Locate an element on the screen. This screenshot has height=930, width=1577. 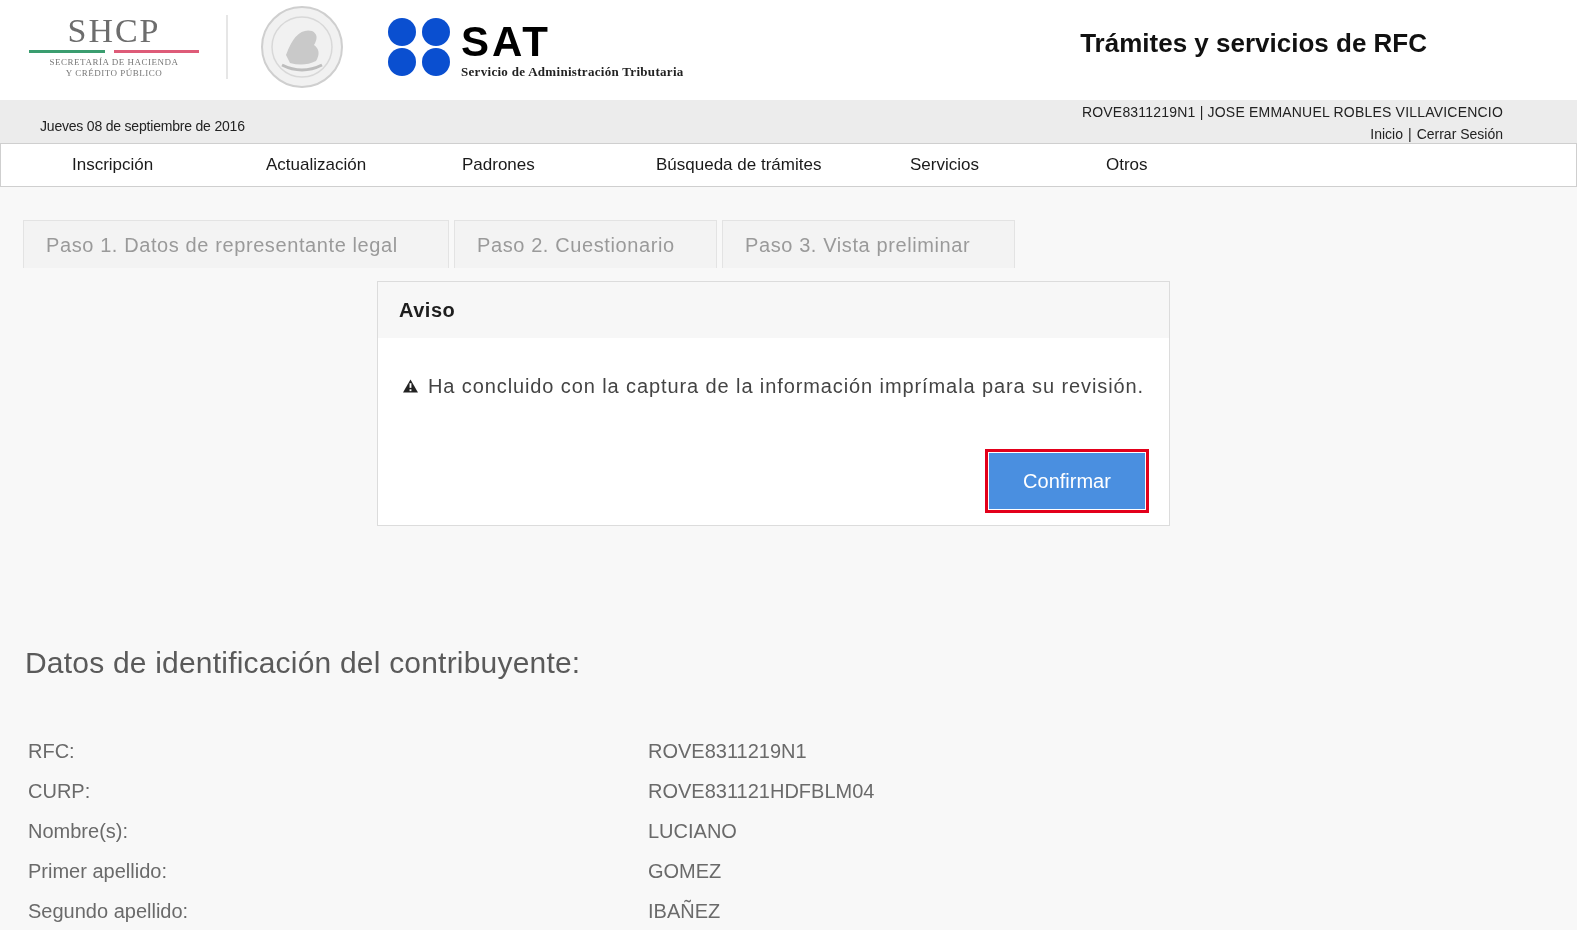
nav-menu-item: Padrones is located at coordinates (498, 165).